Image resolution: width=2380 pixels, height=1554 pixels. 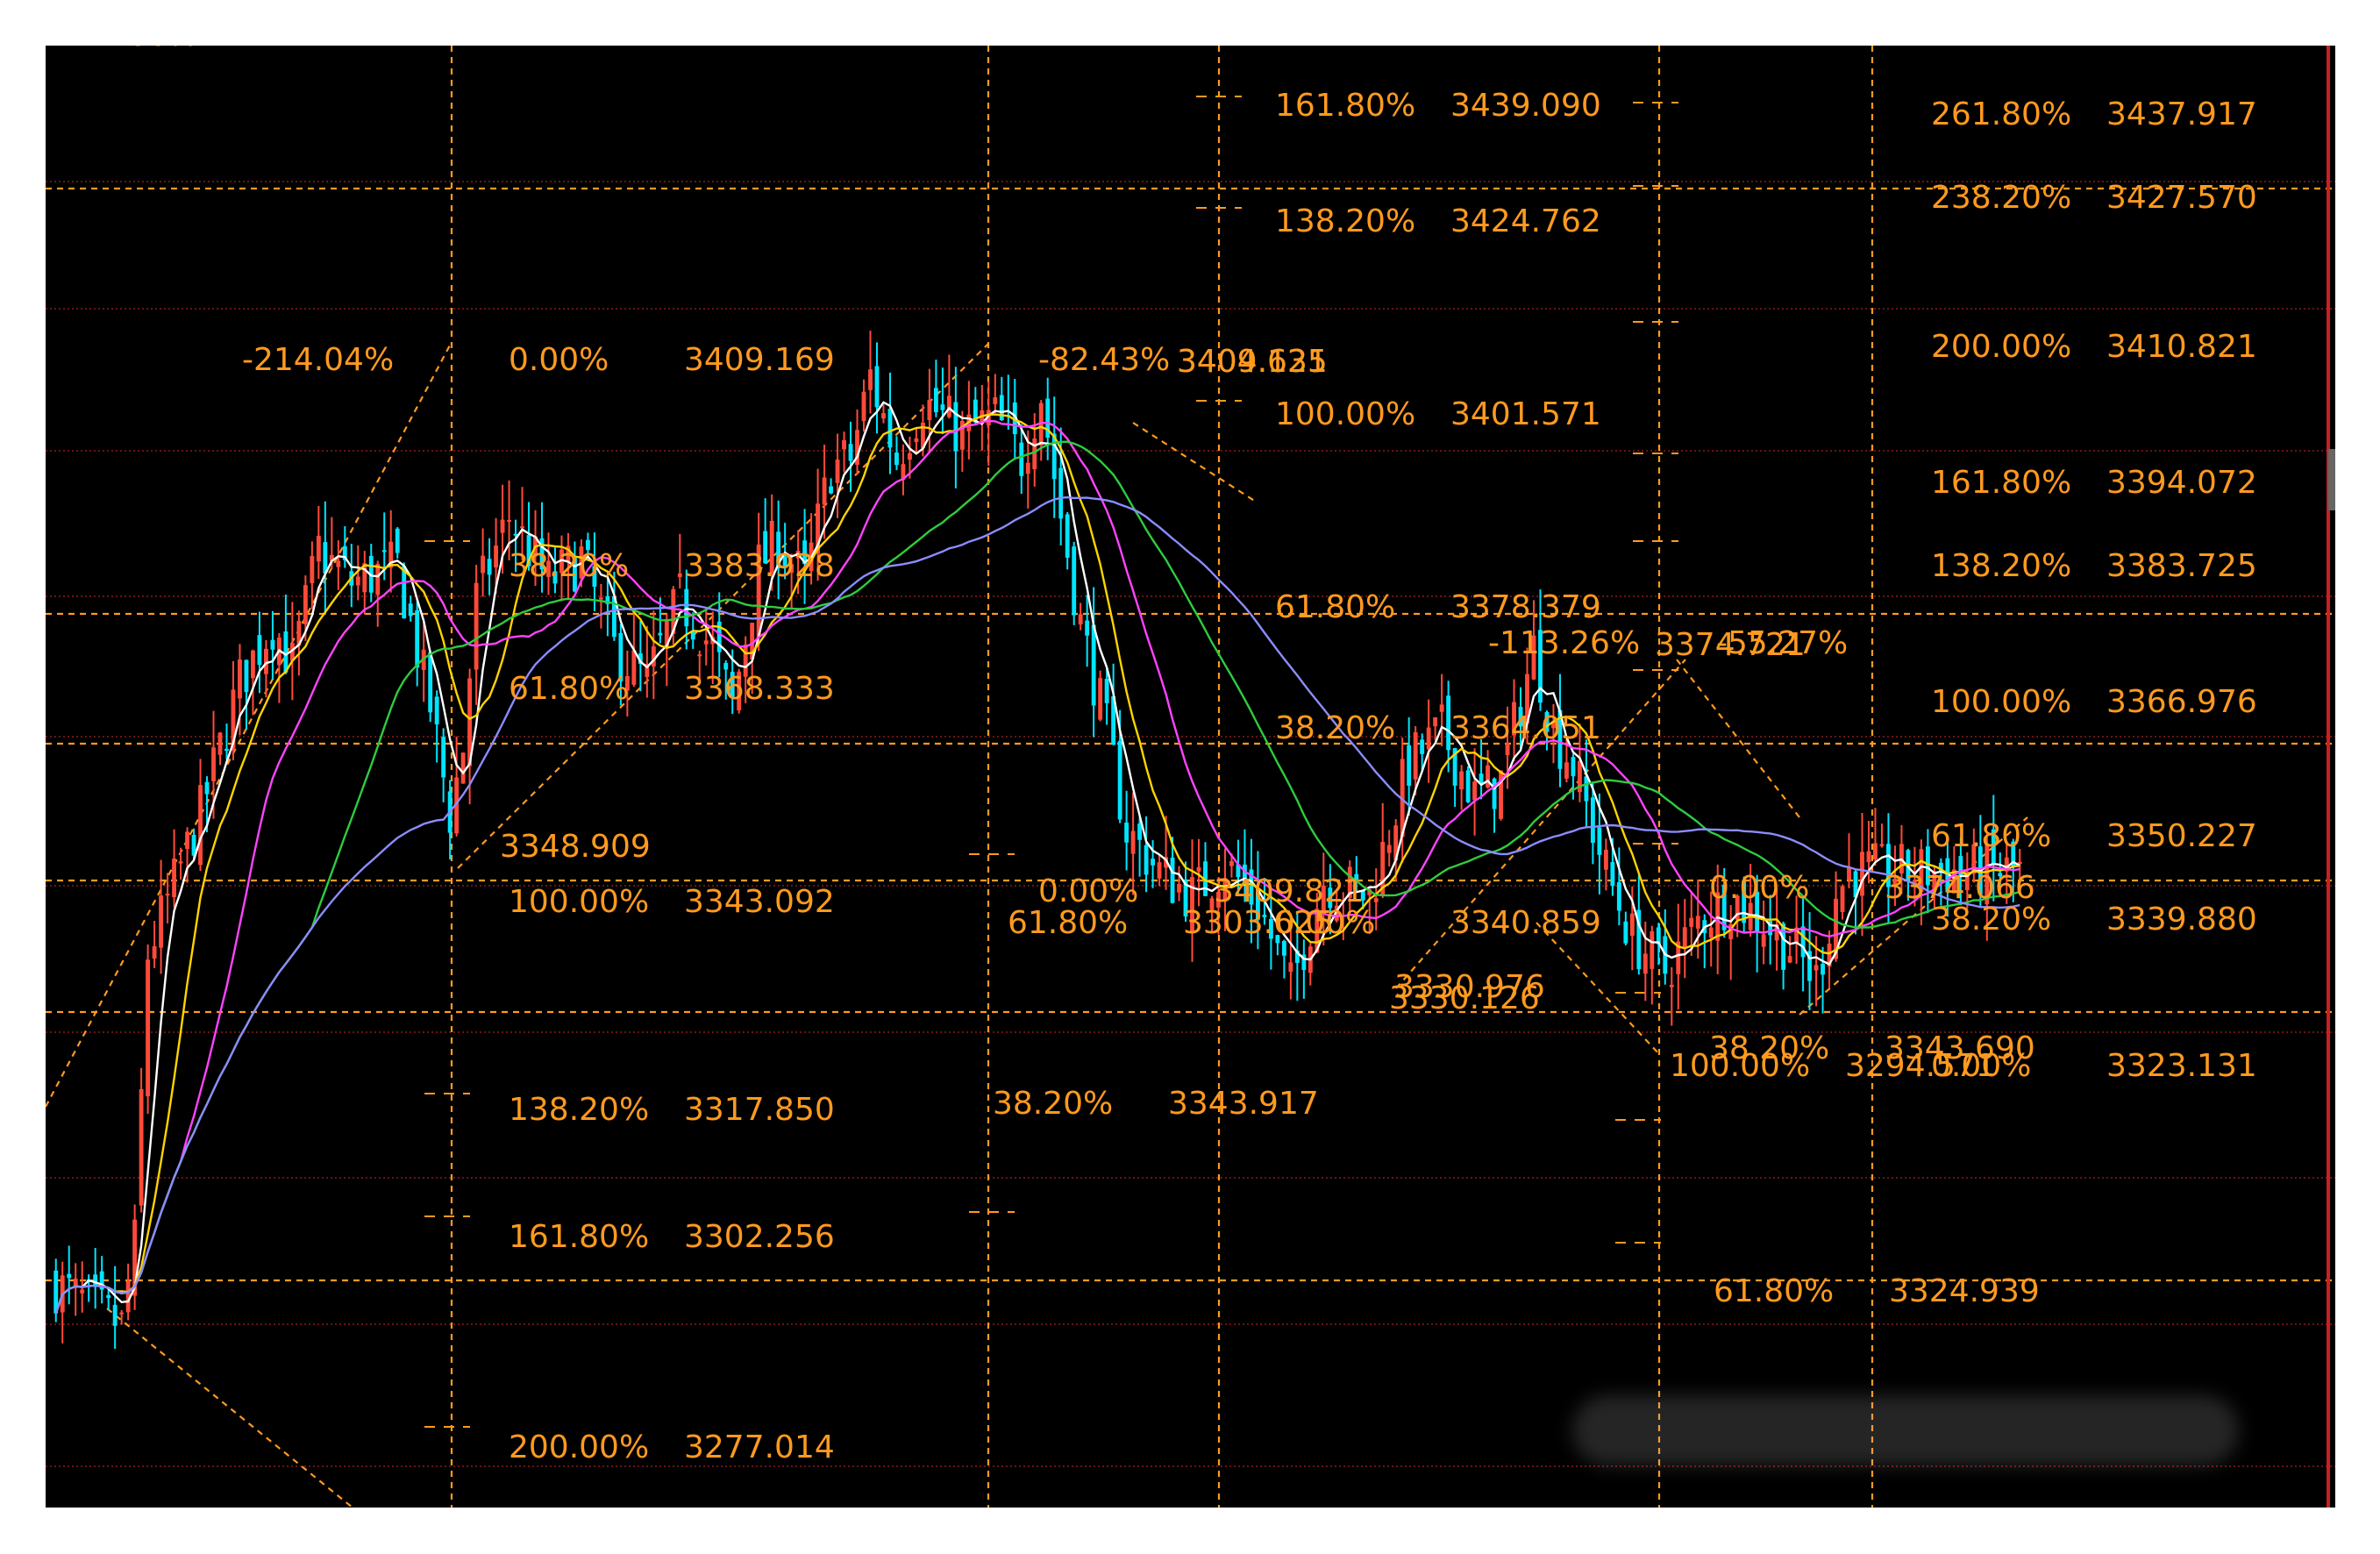 What do you see at coordinates (1243, 1104) in the screenshot?
I see `fib-label-value: 3343.917` at bounding box center [1243, 1104].